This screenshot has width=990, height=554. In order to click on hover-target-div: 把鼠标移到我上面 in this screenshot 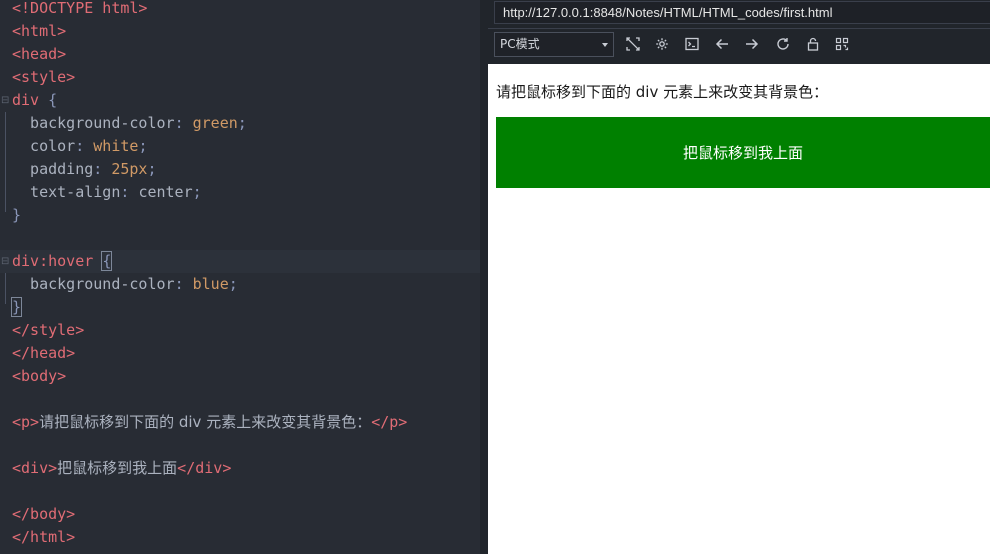, I will do `click(743, 152)`.